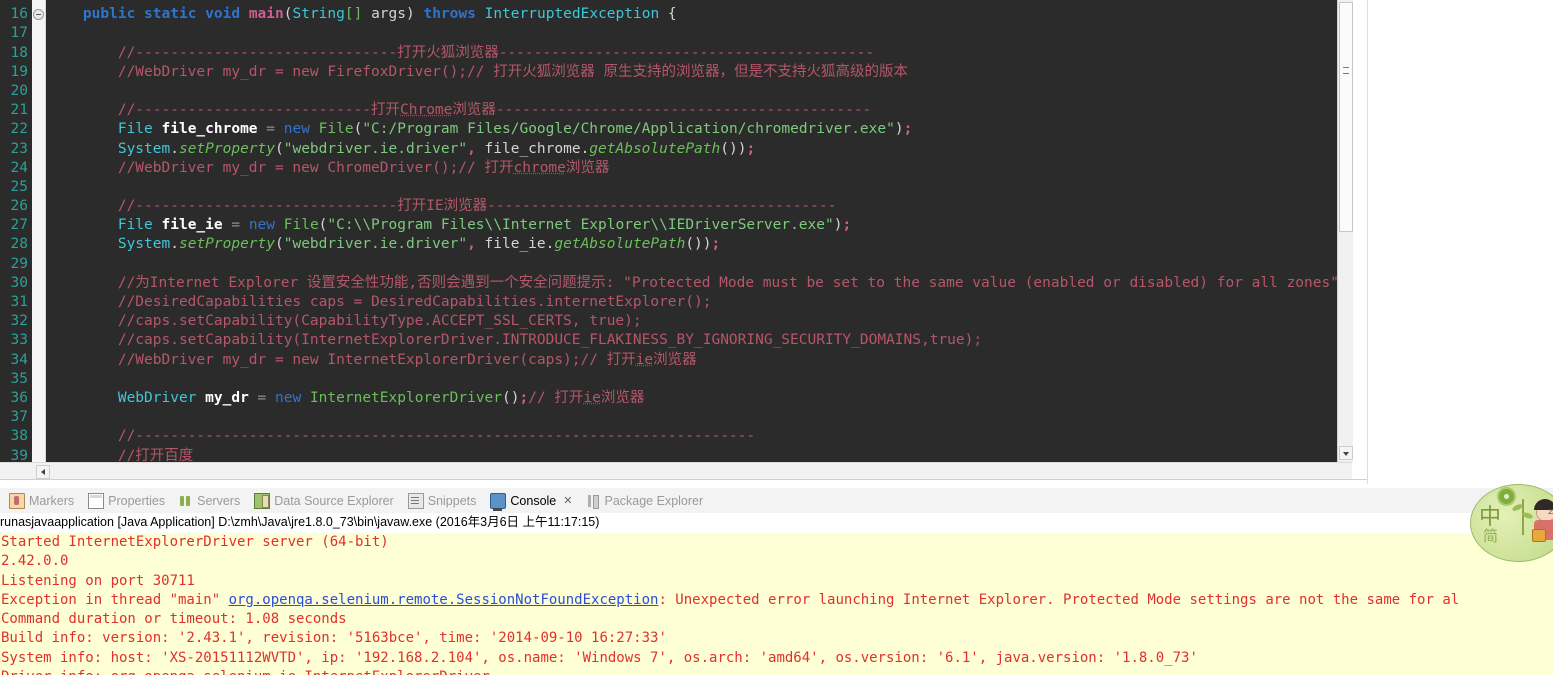  I want to click on tab-snippets: Snippets, so click(444, 500).